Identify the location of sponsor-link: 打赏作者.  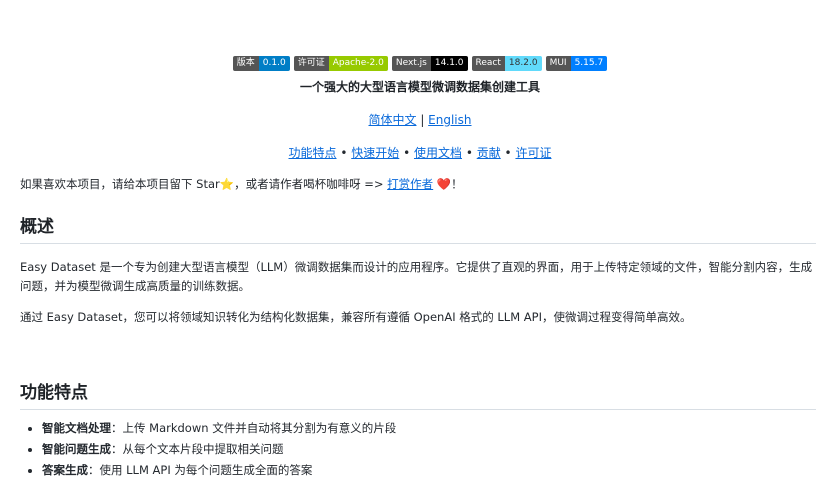
(410, 184).